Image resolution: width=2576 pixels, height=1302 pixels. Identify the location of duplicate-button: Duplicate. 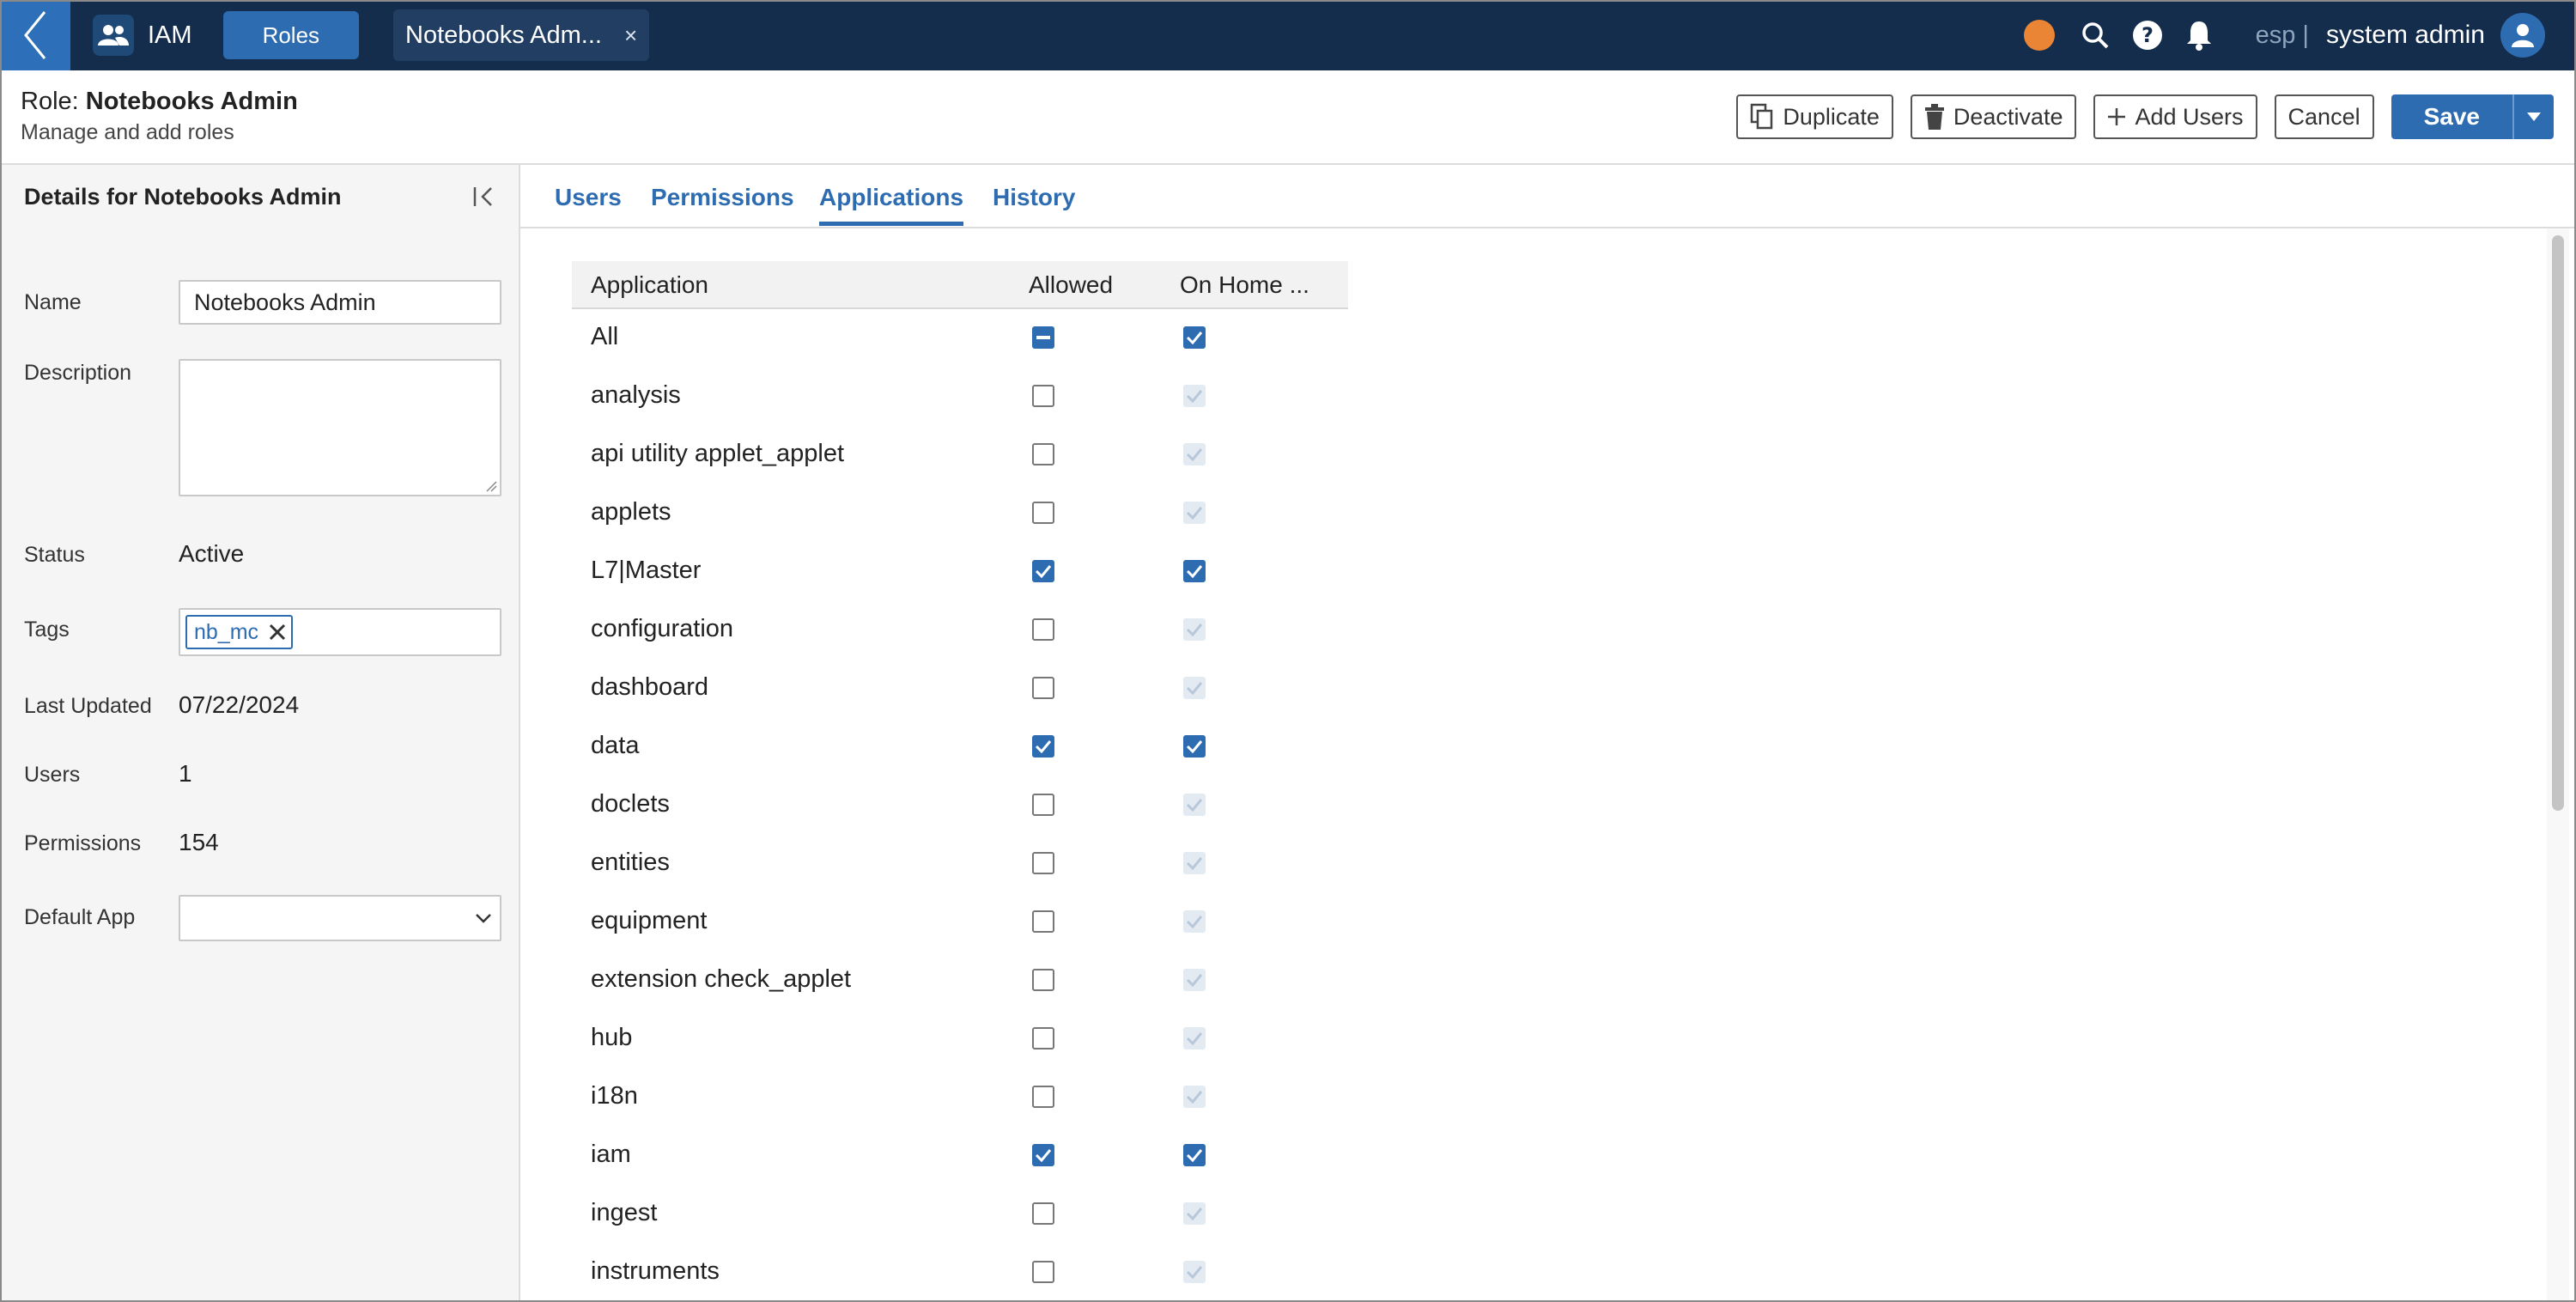
(1814, 116).